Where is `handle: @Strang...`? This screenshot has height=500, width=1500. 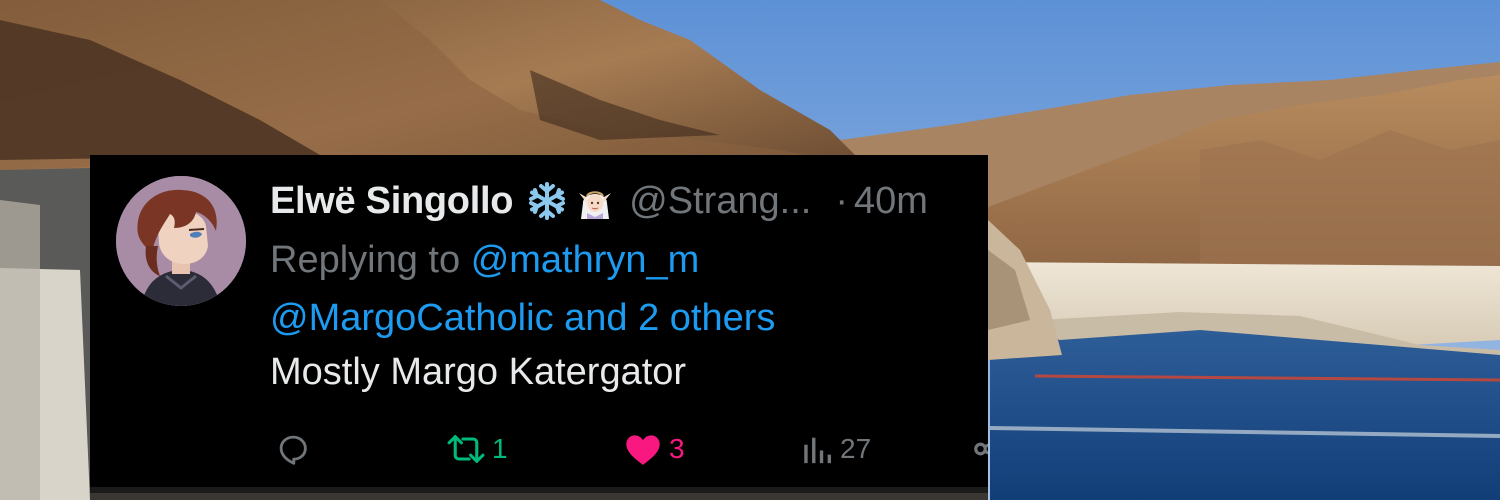 handle: @Strang... is located at coordinates (720, 201).